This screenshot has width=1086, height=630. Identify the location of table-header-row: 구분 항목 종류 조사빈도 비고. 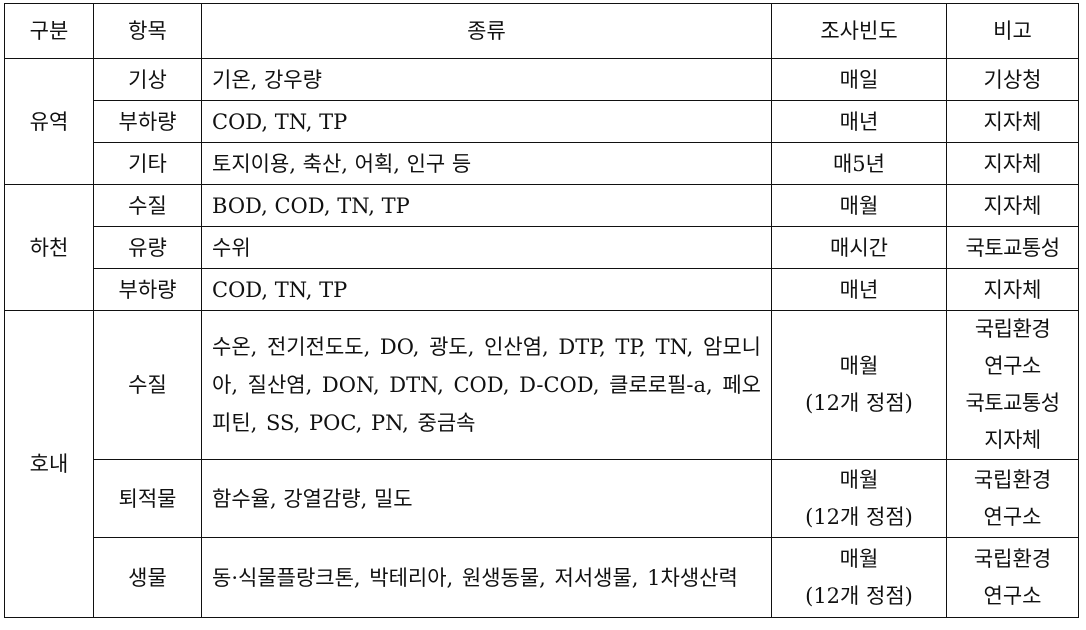
(541, 31).